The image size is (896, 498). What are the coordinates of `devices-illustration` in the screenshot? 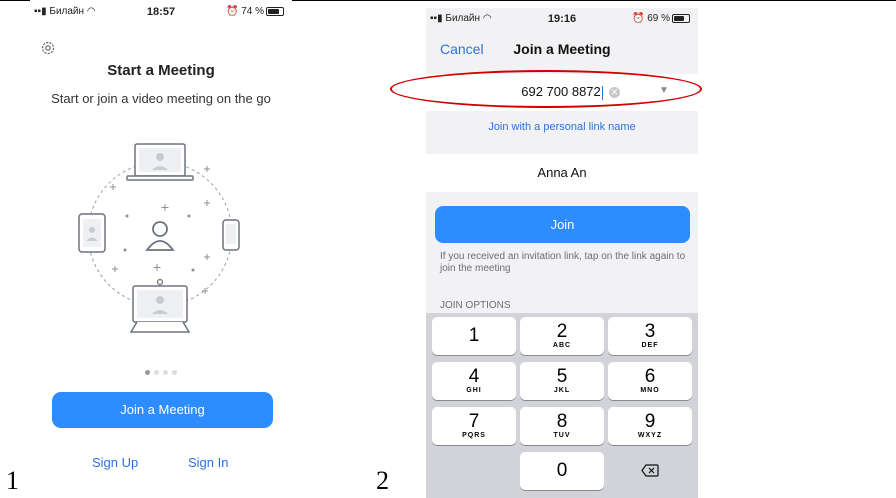 It's located at (159, 238).